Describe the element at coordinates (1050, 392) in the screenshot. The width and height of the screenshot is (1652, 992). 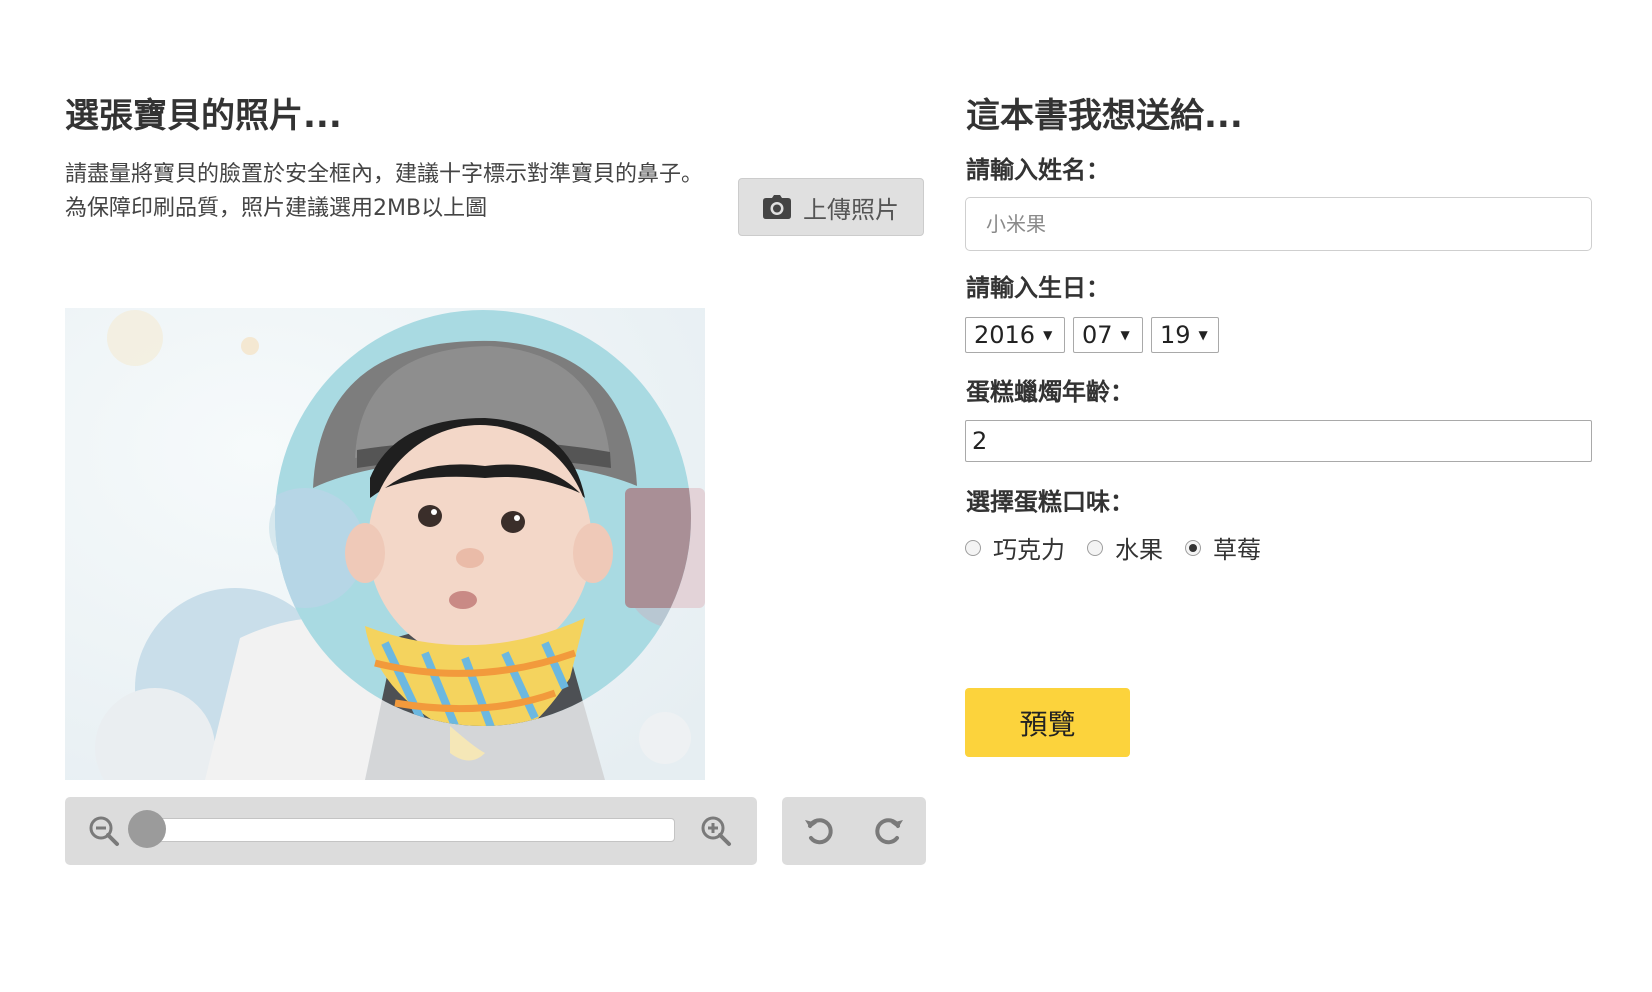
I see `candle-age-label: 蛋糕蠟燭年齡：` at that location.